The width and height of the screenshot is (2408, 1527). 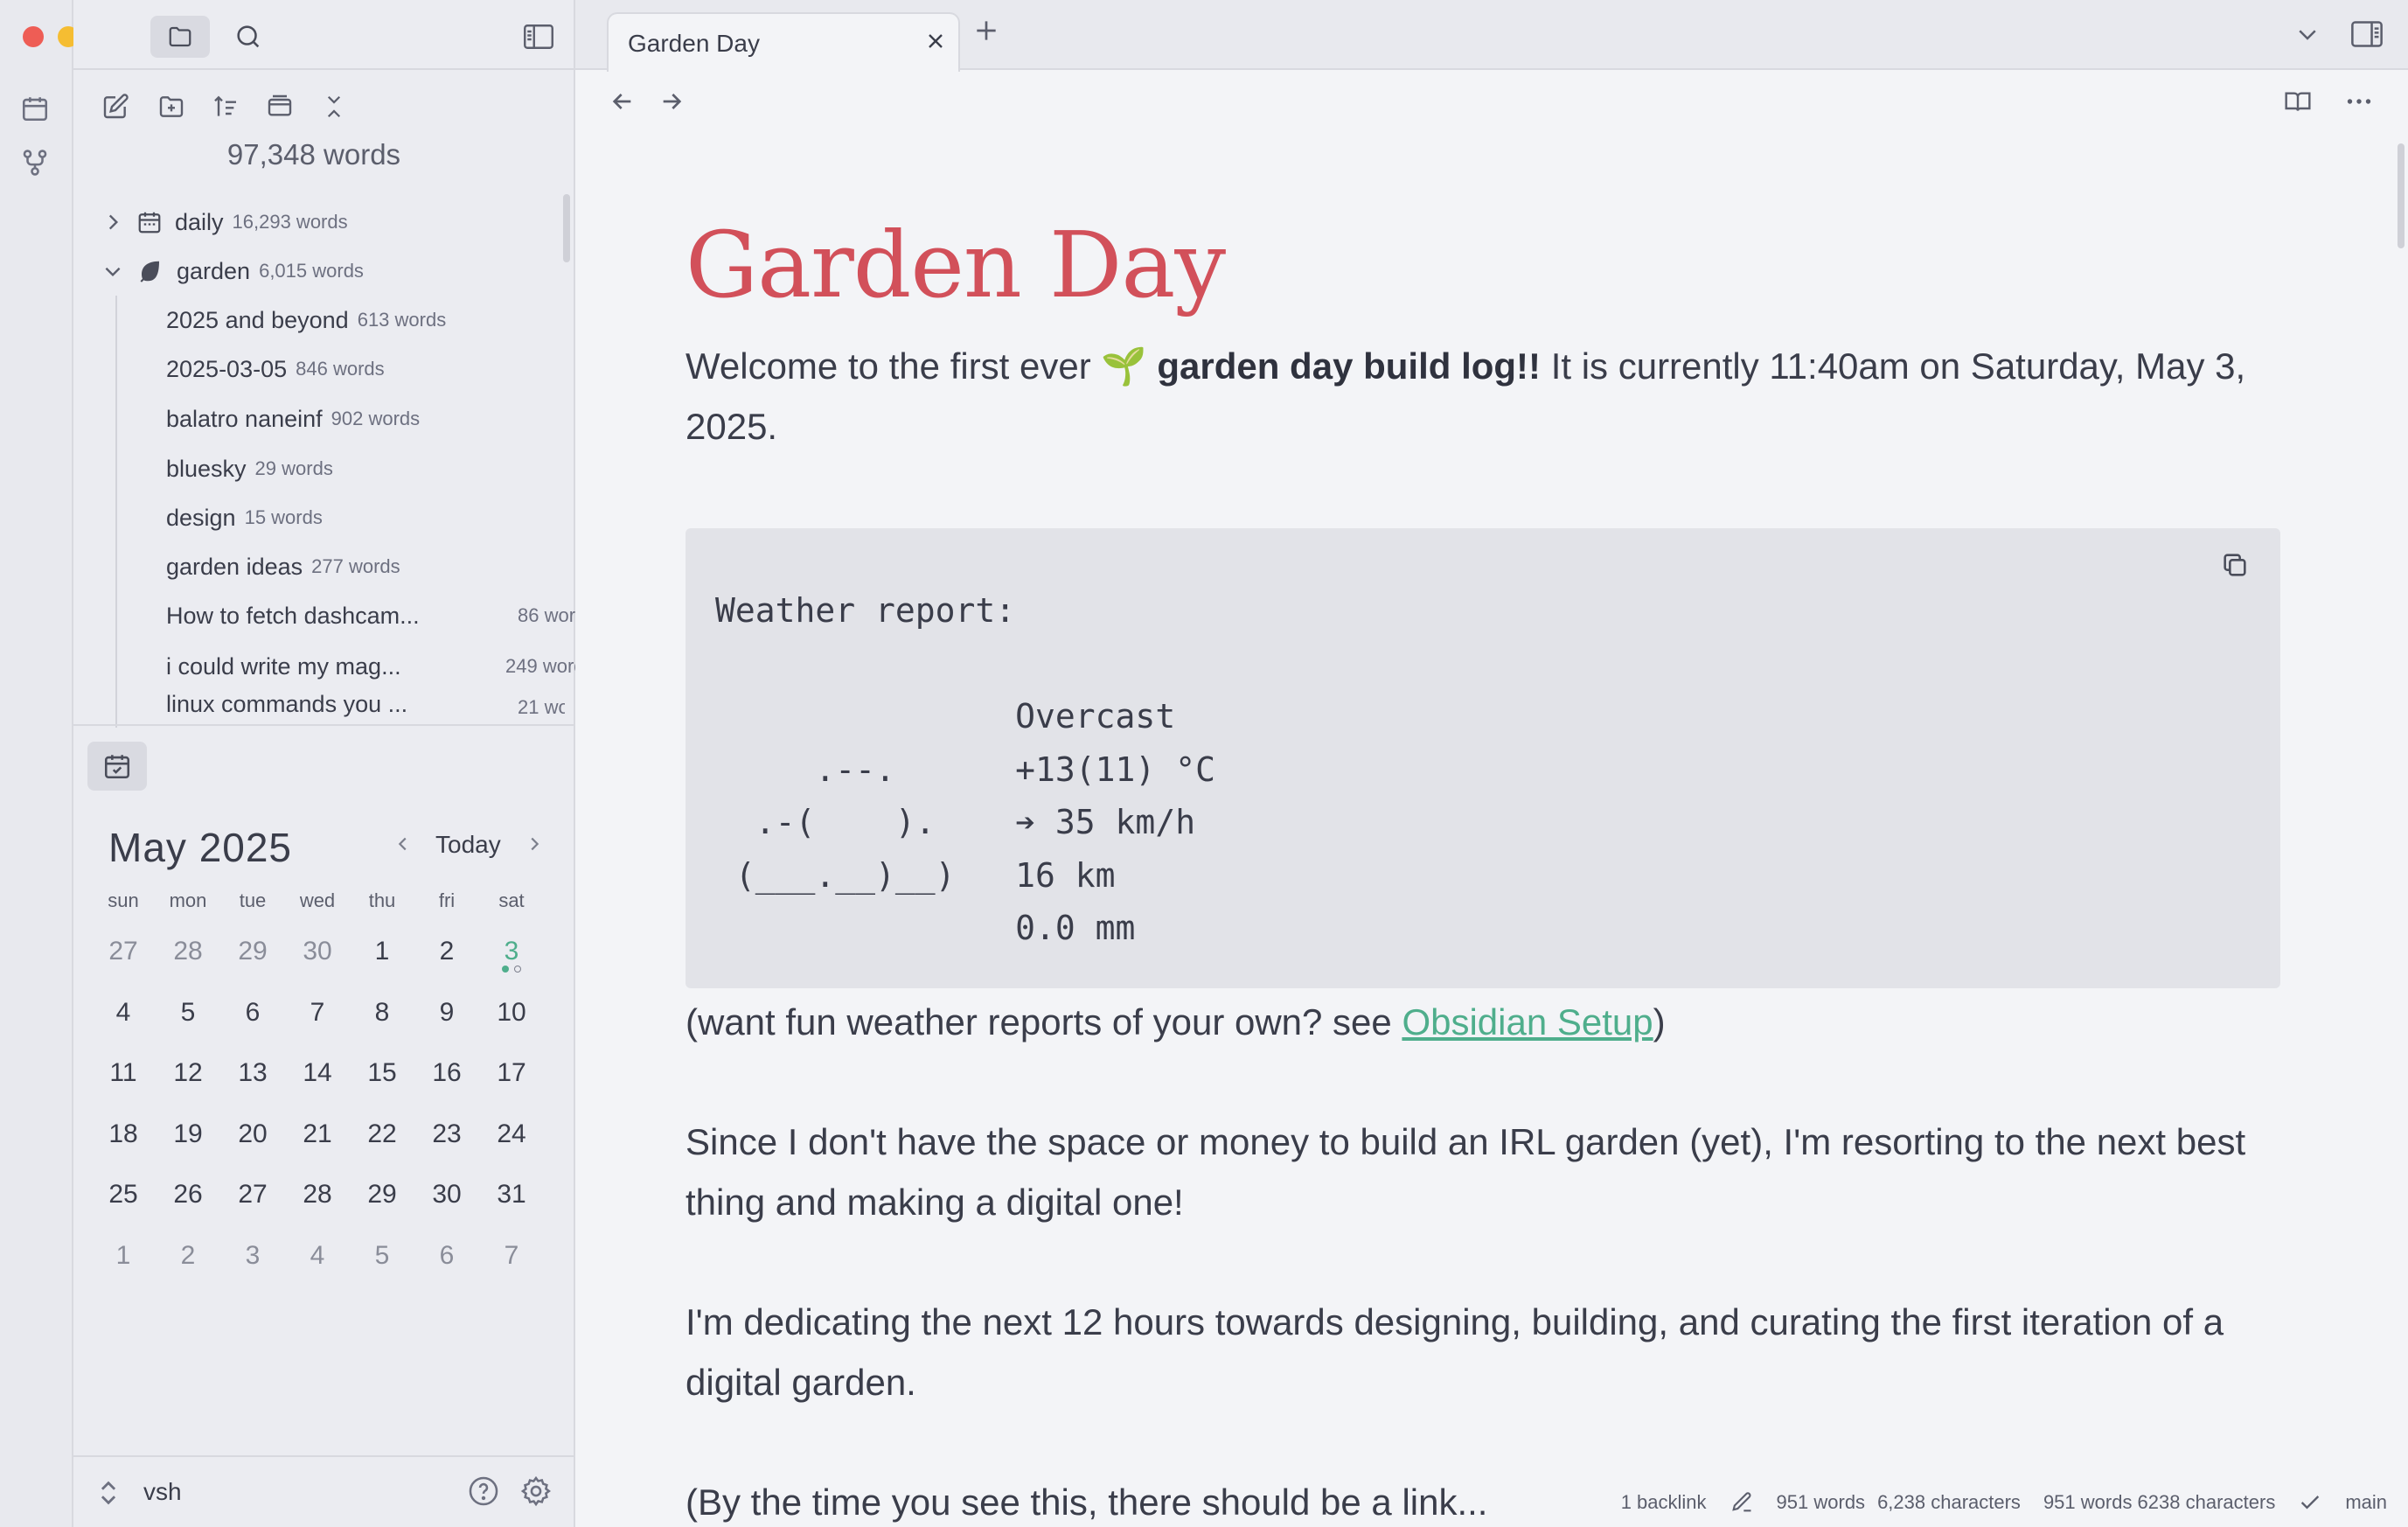 I want to click on new-tab-button, so click(x=986, y=33).